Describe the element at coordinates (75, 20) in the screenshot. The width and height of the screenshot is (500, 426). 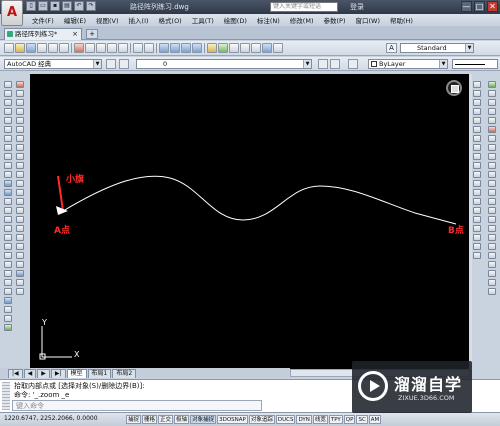
I see `menu-edit: 编辑(E)` at that location.